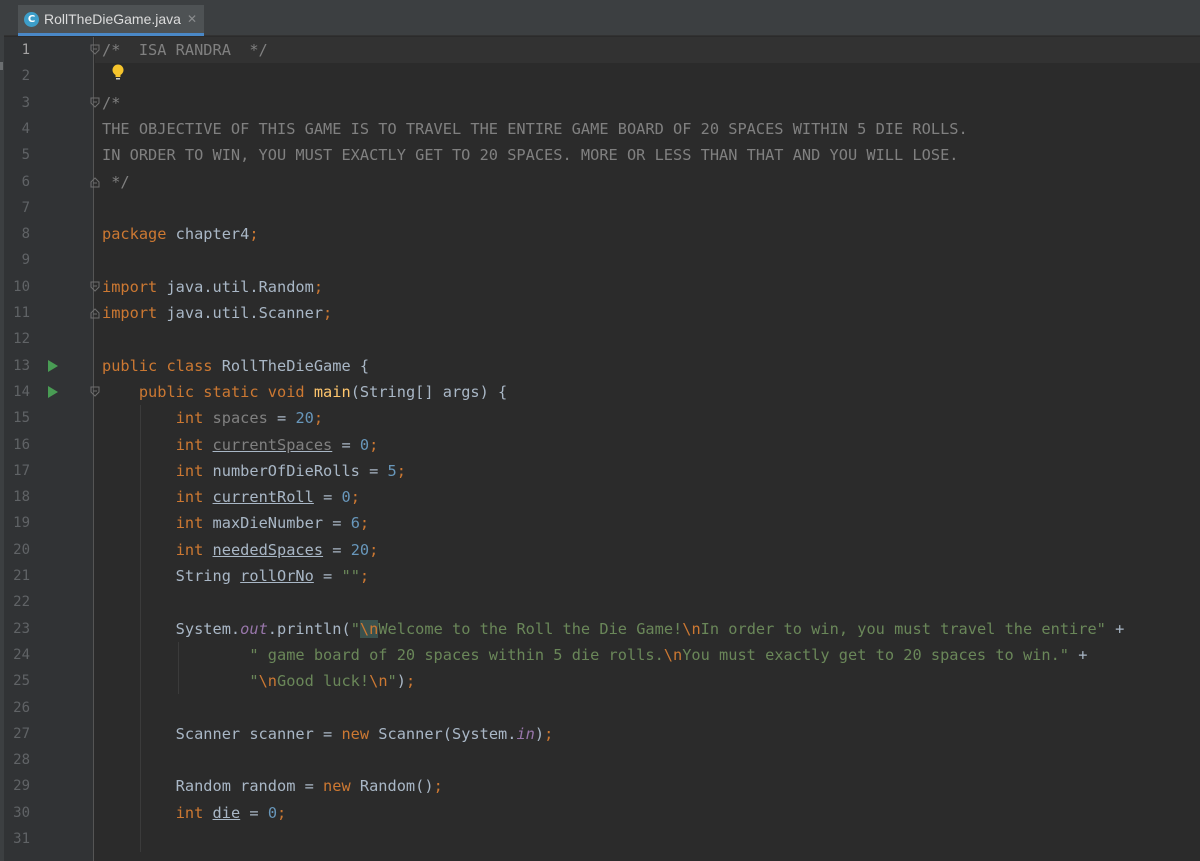  What do you see at coordinates (236, 576) in the screenshot?
I see `code-line-text: String rollOrNo = "";` at bounding box center [236, 576].